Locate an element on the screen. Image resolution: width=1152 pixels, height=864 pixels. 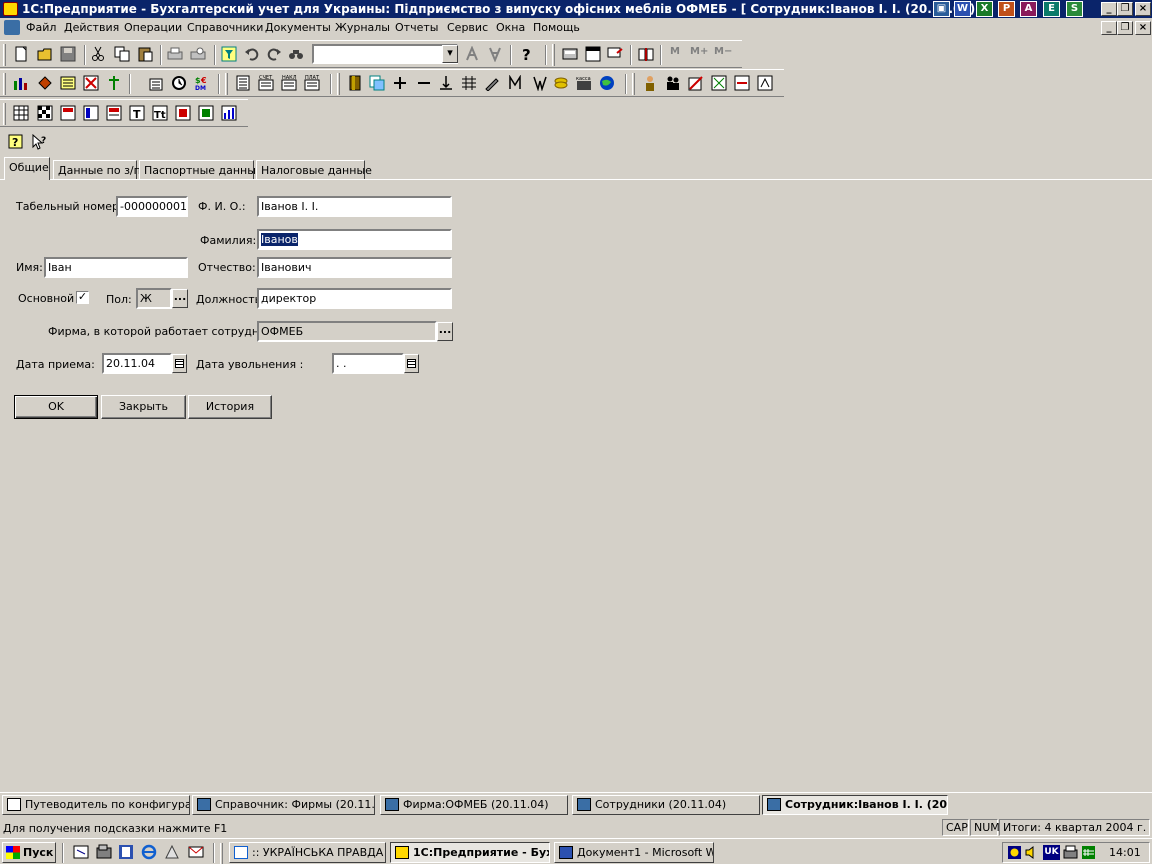
find-icon is located at coordinates (296, 54).